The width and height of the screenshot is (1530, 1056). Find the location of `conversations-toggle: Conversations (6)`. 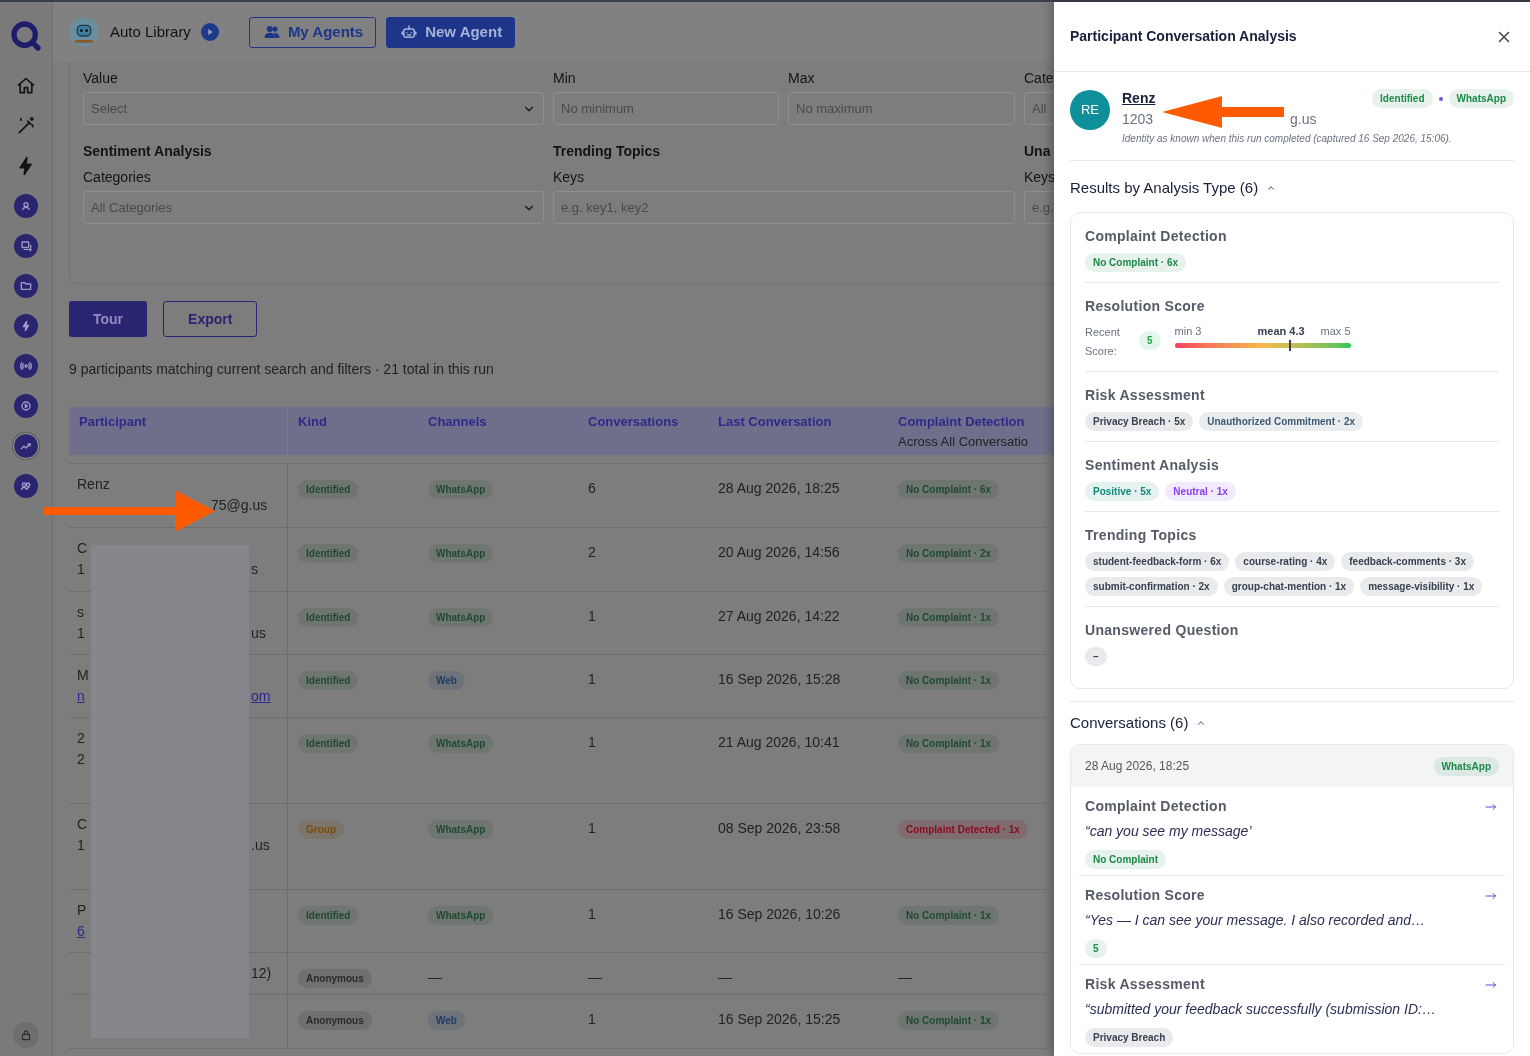

conversations-toggle: Conversations (6) is located at coordinates (1292, 722).